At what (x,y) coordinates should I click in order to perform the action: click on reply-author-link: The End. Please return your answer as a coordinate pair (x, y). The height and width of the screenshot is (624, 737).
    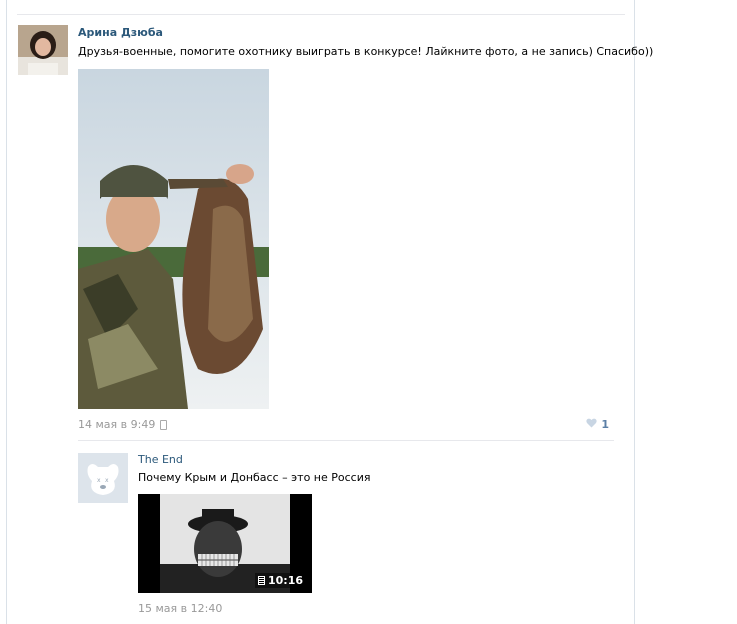
    Looking at the image, I should click on (160, 459).